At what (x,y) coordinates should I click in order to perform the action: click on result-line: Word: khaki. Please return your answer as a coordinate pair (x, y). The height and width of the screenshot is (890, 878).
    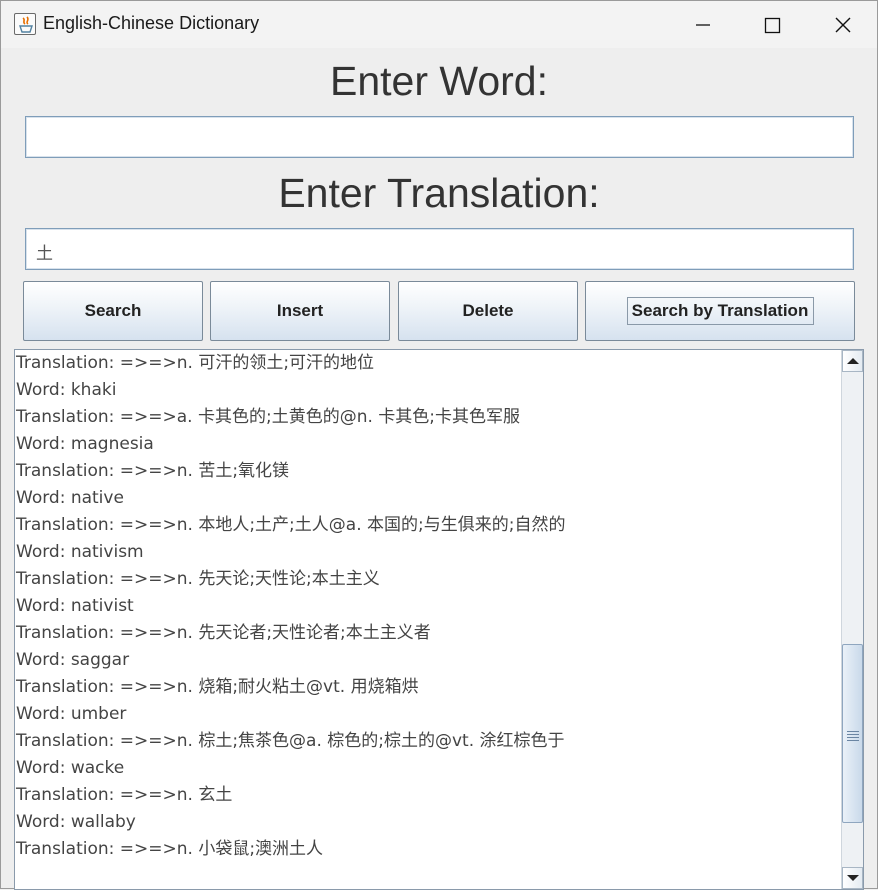
    Looking at the image, I should click on (66, 390).